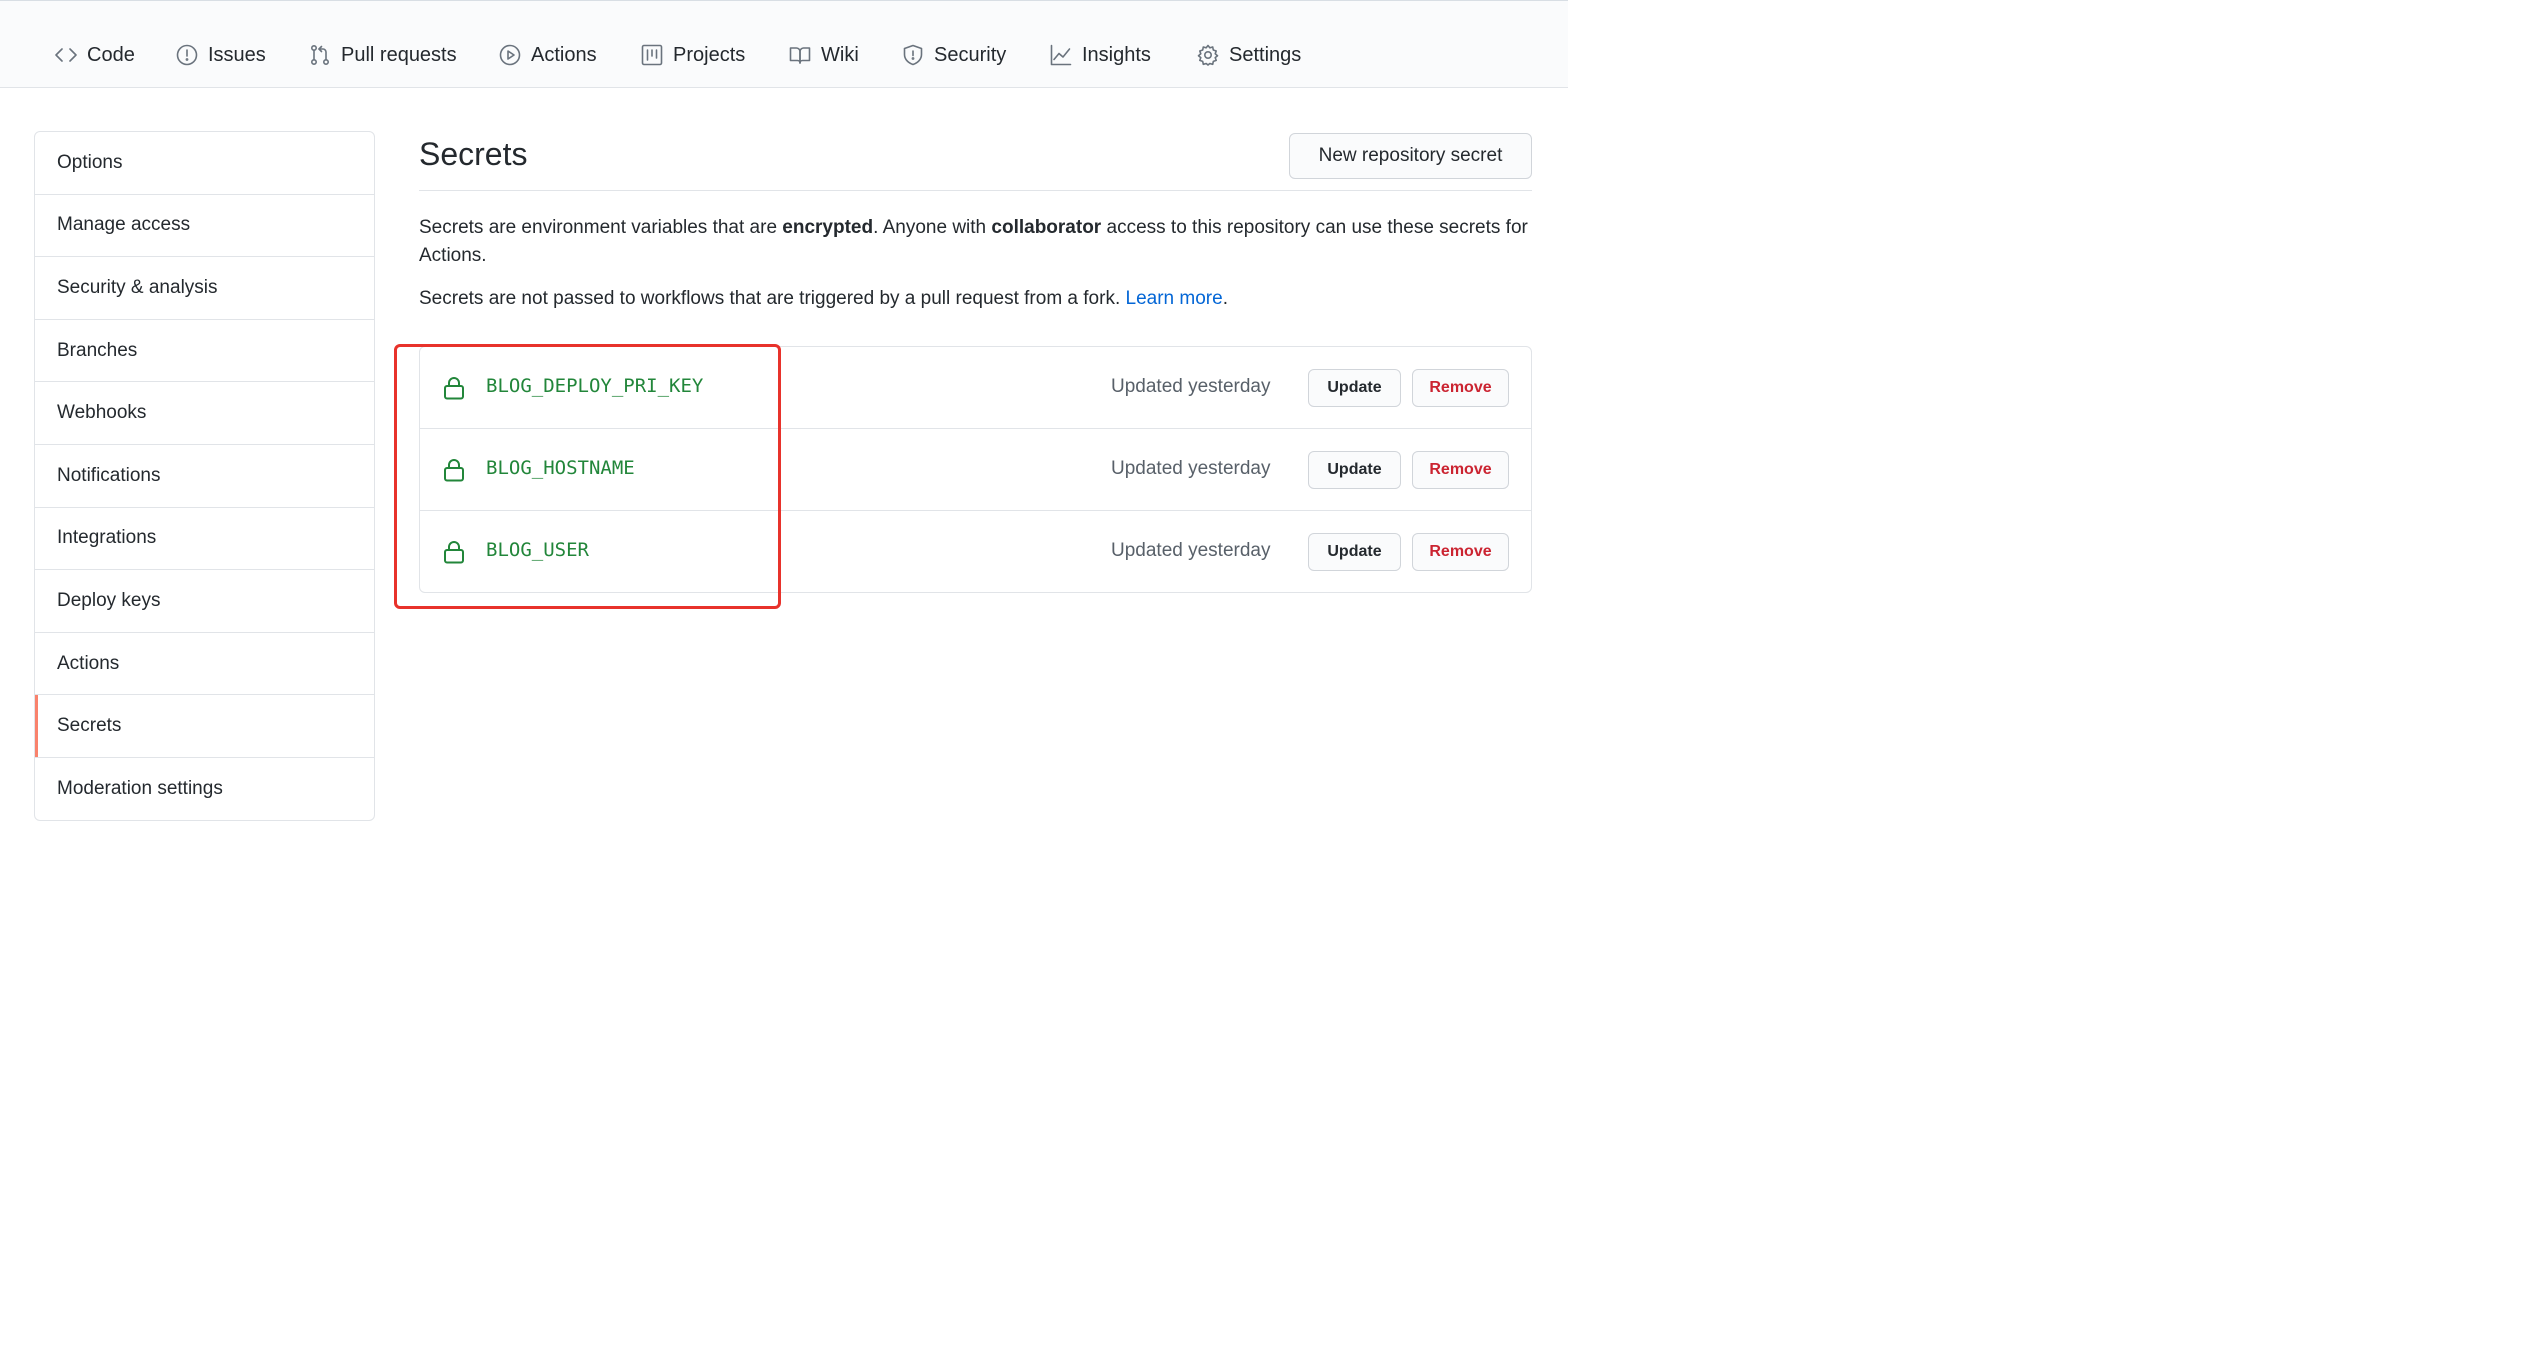  Describe the element at coordinates (137, 287) in the screenshot. I see `sidebar-item-label: Security & analysis` at that location.